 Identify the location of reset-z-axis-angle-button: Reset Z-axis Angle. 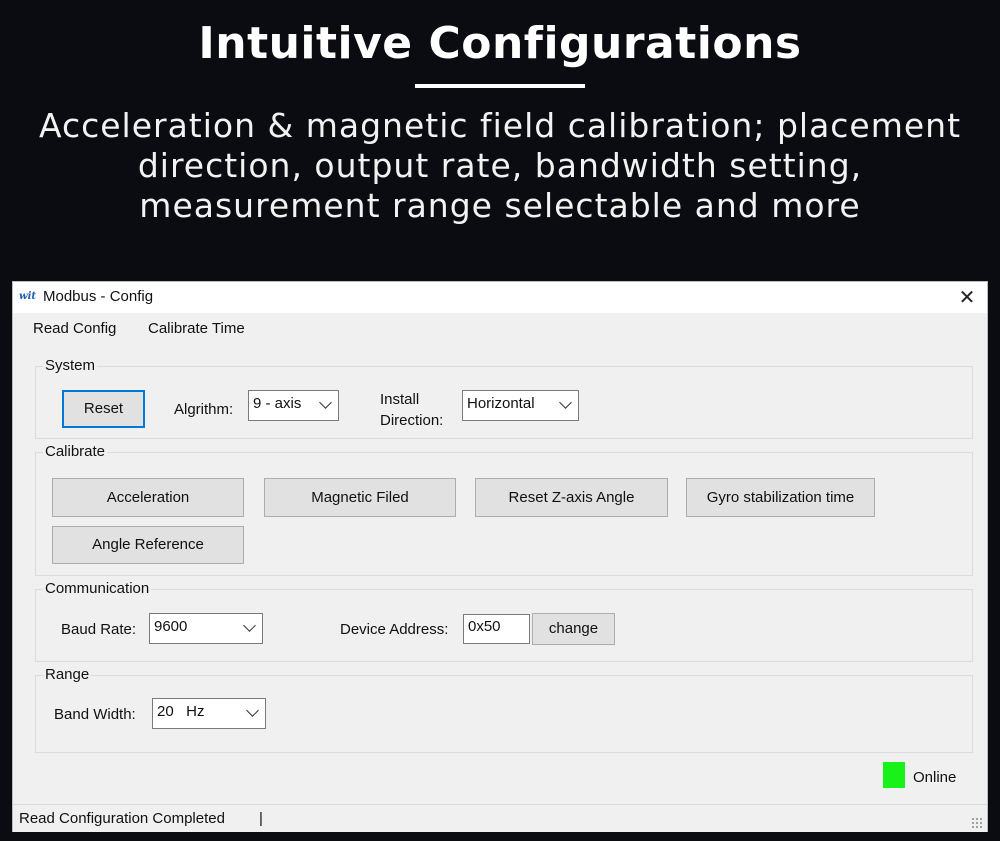
(571, 497).